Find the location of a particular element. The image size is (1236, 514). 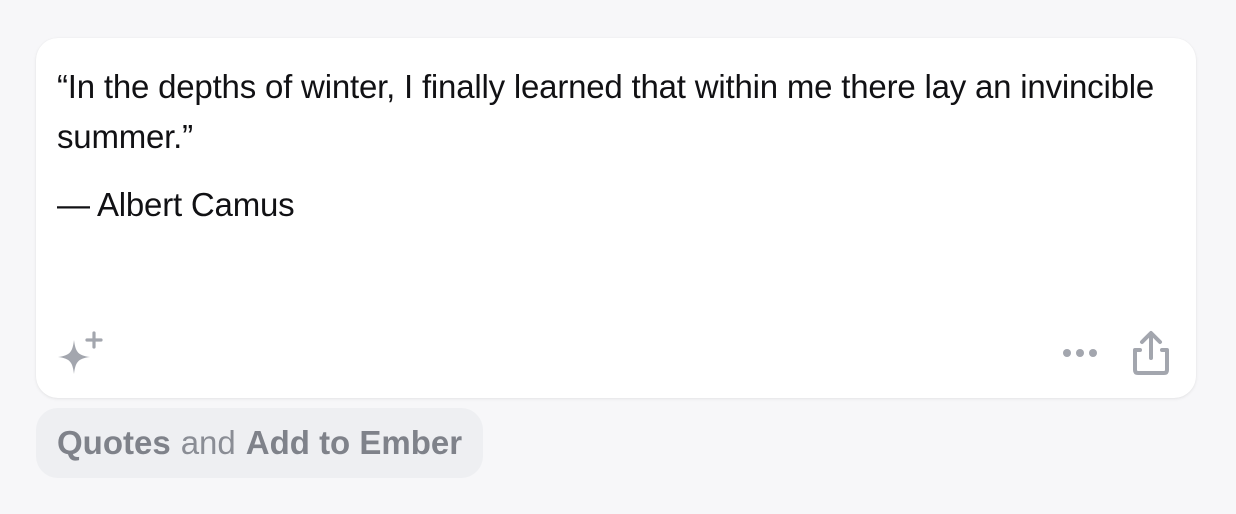

chip-add-to-ember-label: Add to Ember is located at coordinates (354, 442).